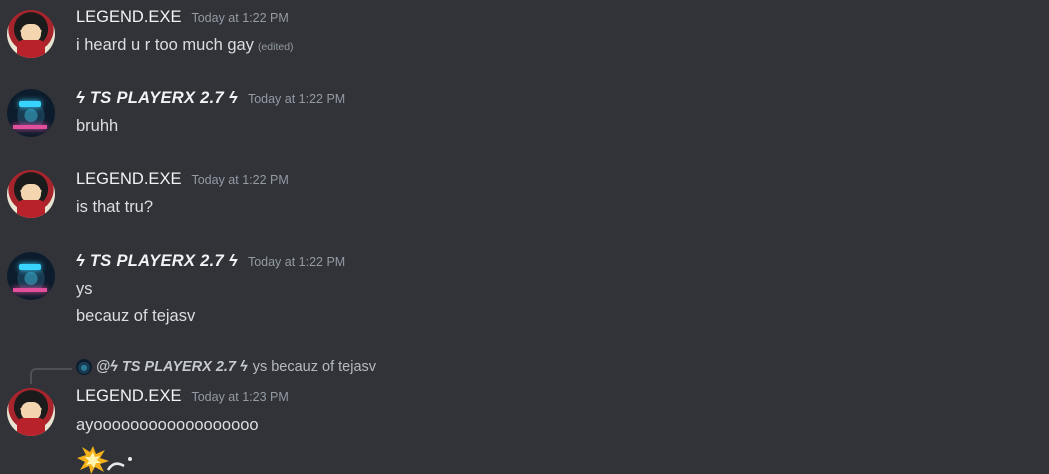 This screenshot has width=1049, height=474. I want to click on reply-spine, so click(51, 376).